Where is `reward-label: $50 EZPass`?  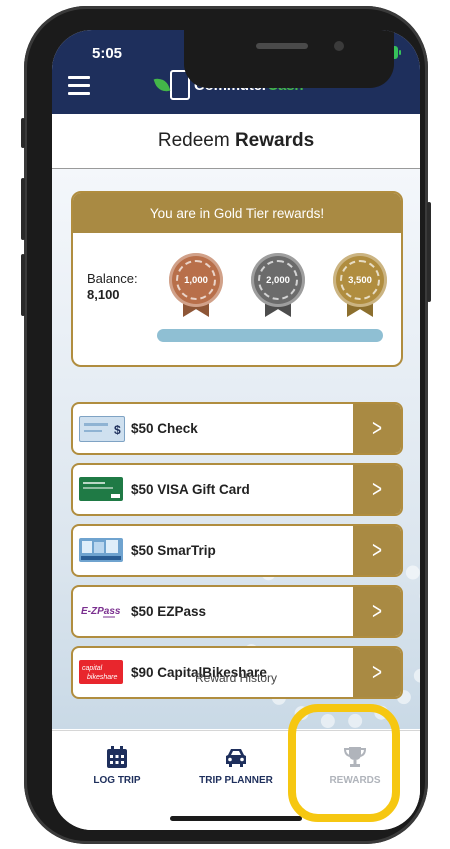
reward-label: $50 EZPass is located at coordinates (169, 611).